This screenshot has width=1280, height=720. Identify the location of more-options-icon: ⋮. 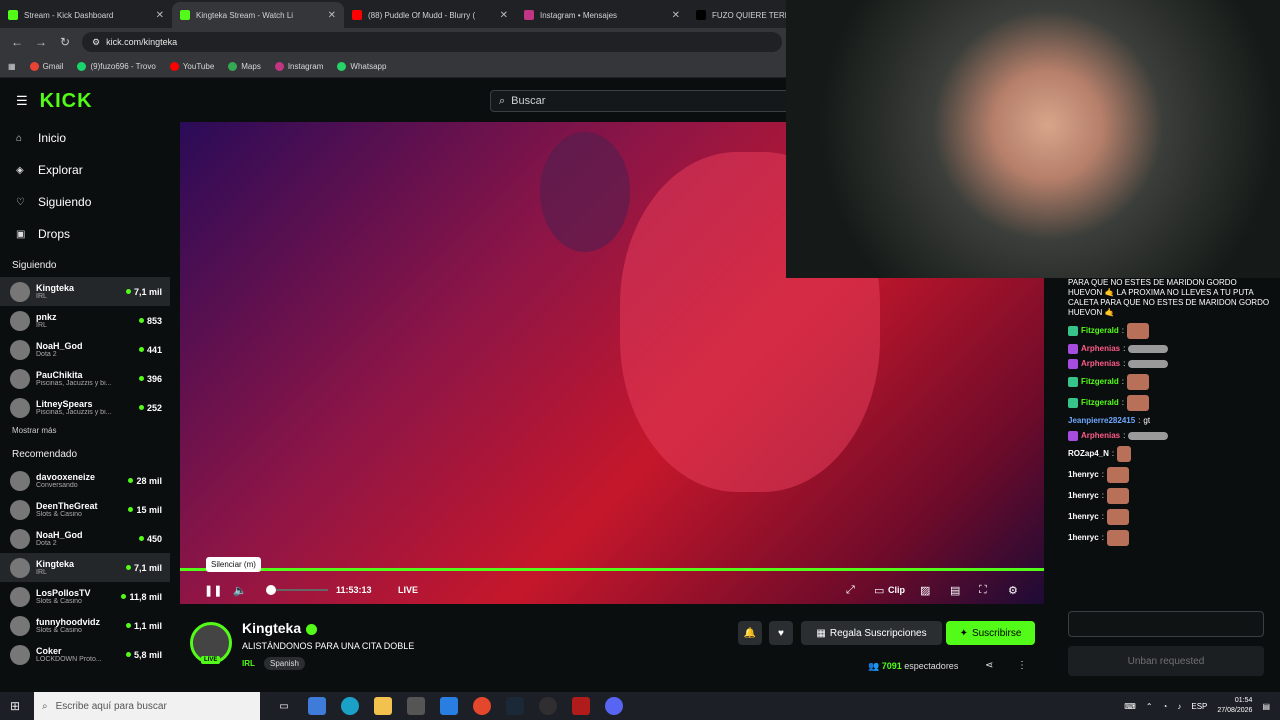
(1022, 665).